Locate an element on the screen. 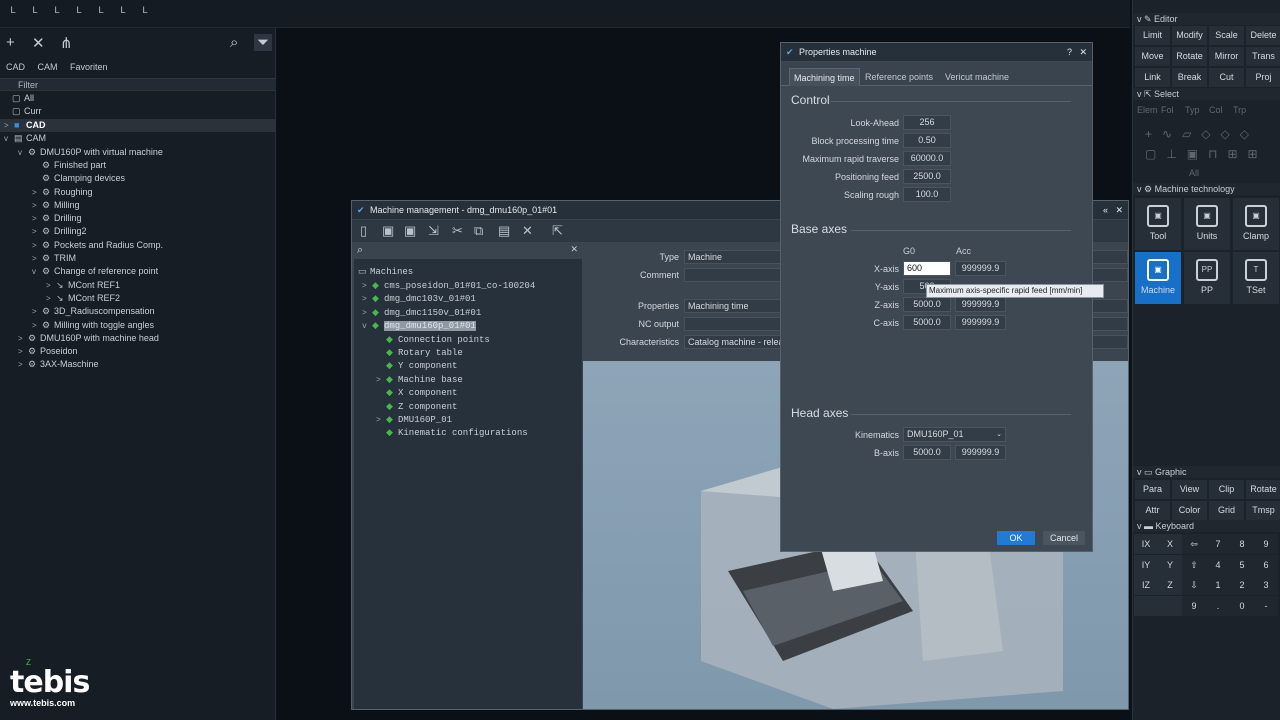 This screenshot has height=720, width=1280. select-tab: Trp is located at coordinates (1239, 110).